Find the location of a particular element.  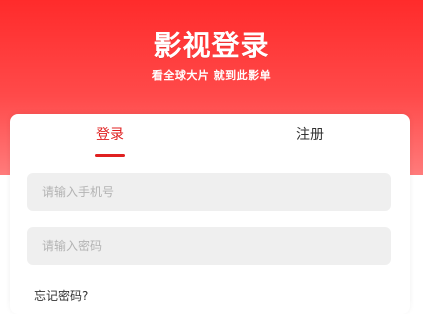

page-title: 影视登录 is located at coordinates (211, 45).